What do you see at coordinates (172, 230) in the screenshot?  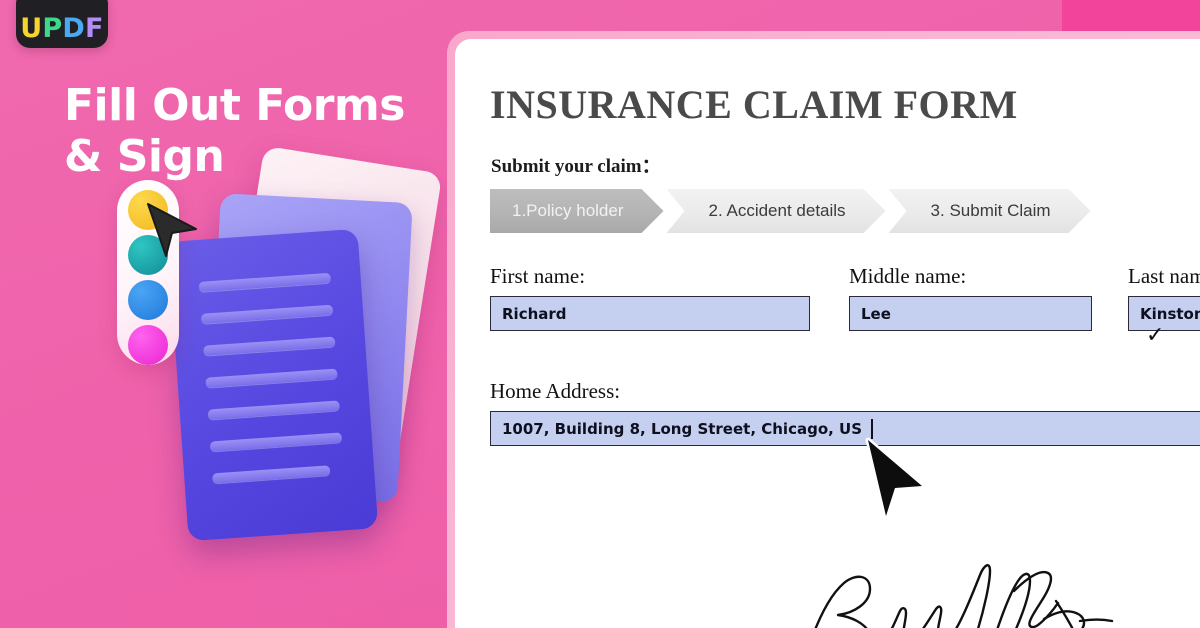 I see `cursor-arrow-icon` at bounding box center [172, 230].